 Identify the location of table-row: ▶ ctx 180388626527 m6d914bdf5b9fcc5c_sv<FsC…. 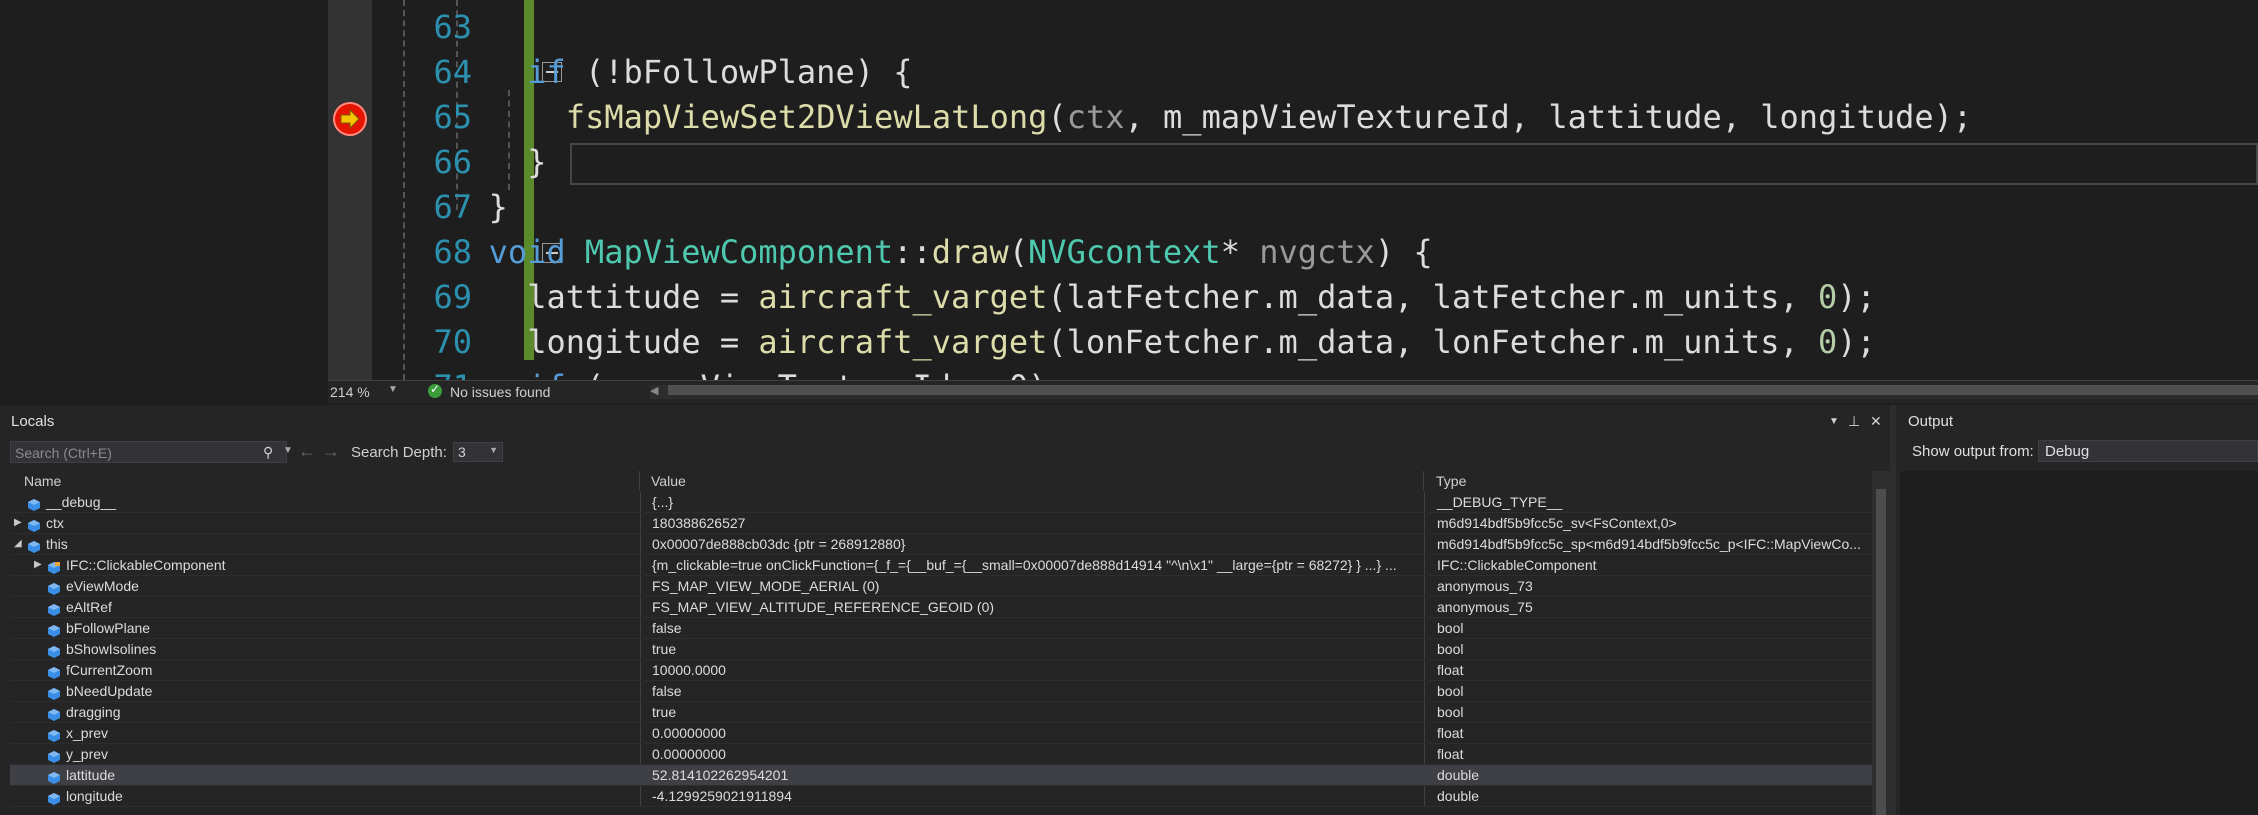
(941, 523).